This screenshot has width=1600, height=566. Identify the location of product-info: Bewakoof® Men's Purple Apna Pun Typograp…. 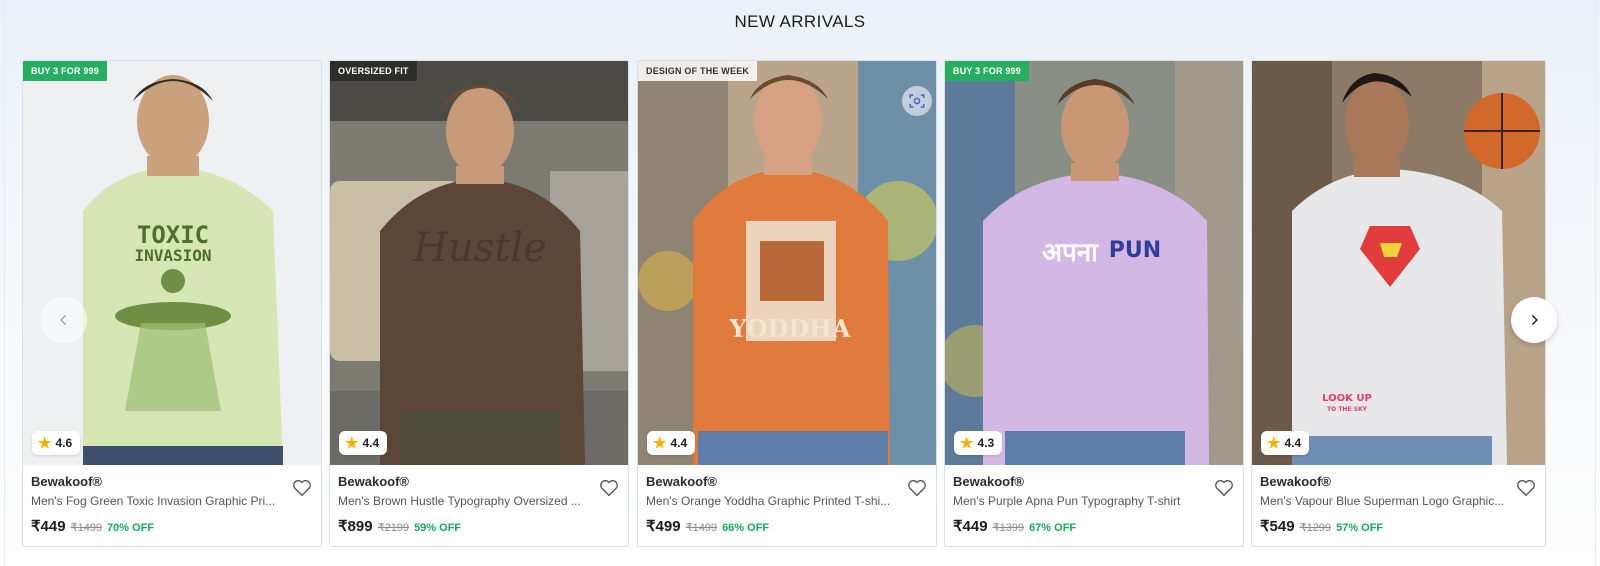
(1094, 505).